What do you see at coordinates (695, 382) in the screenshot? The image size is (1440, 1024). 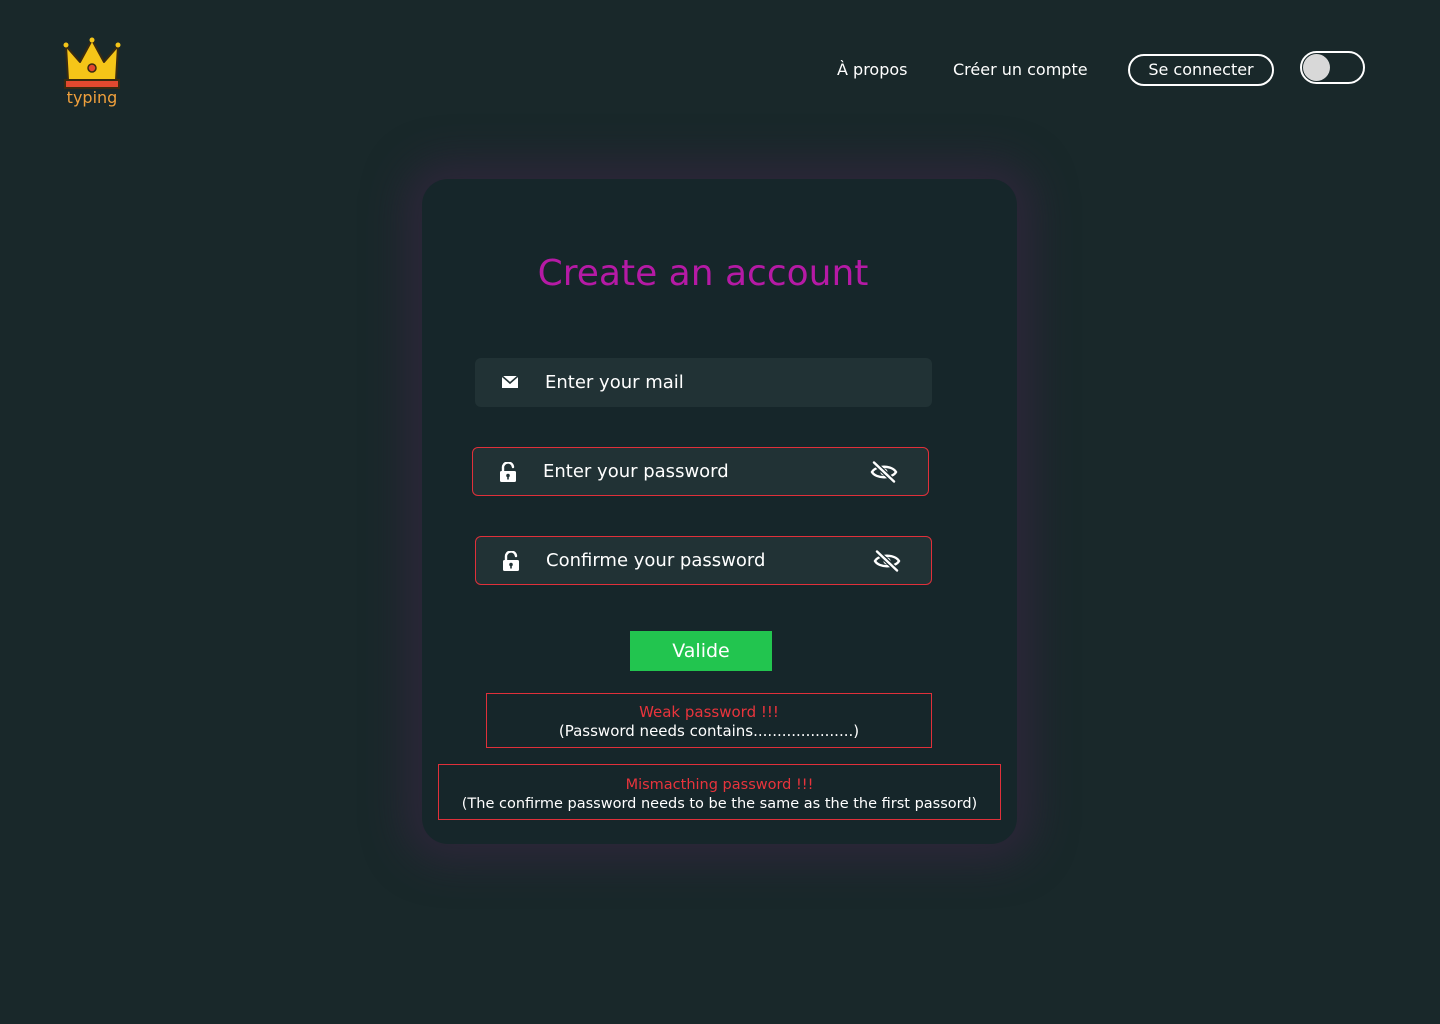 I see `mail-input` at bounding box center [695, 382].